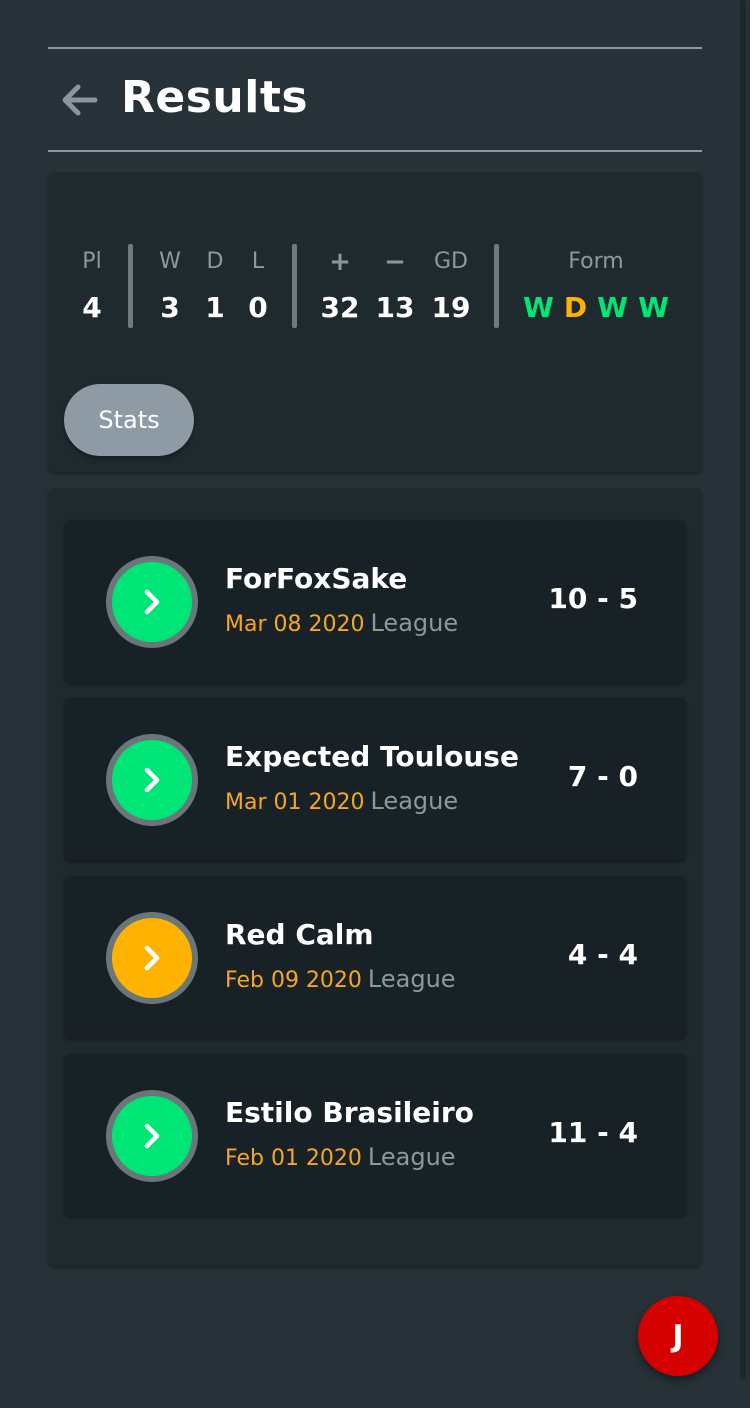  Describe the element at coordinates (451, 307) in the screenshot. I see `stat-goal-difference-value: 19` at that location.